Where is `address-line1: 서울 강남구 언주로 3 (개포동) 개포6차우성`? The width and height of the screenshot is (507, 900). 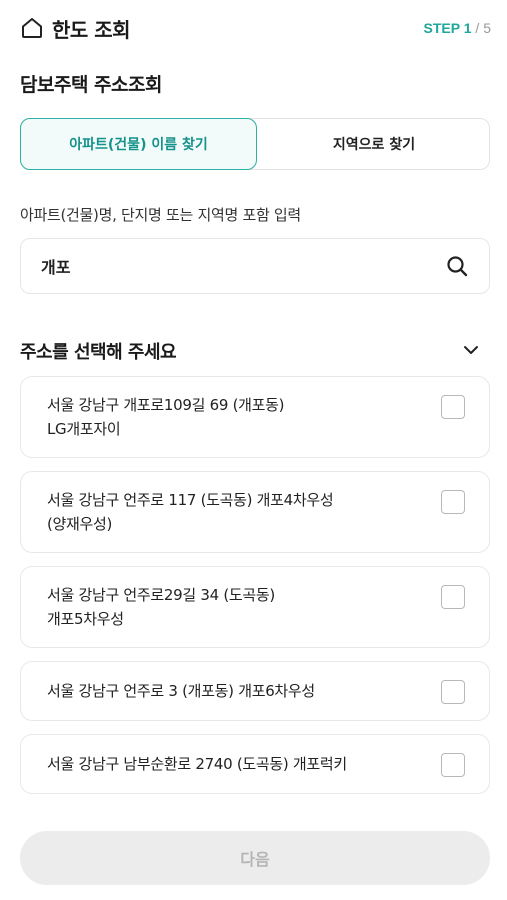
address-line1: 서울 강남구 언주로 3 (개포동) 개포6차우성 is located at coordinates (181, 691).